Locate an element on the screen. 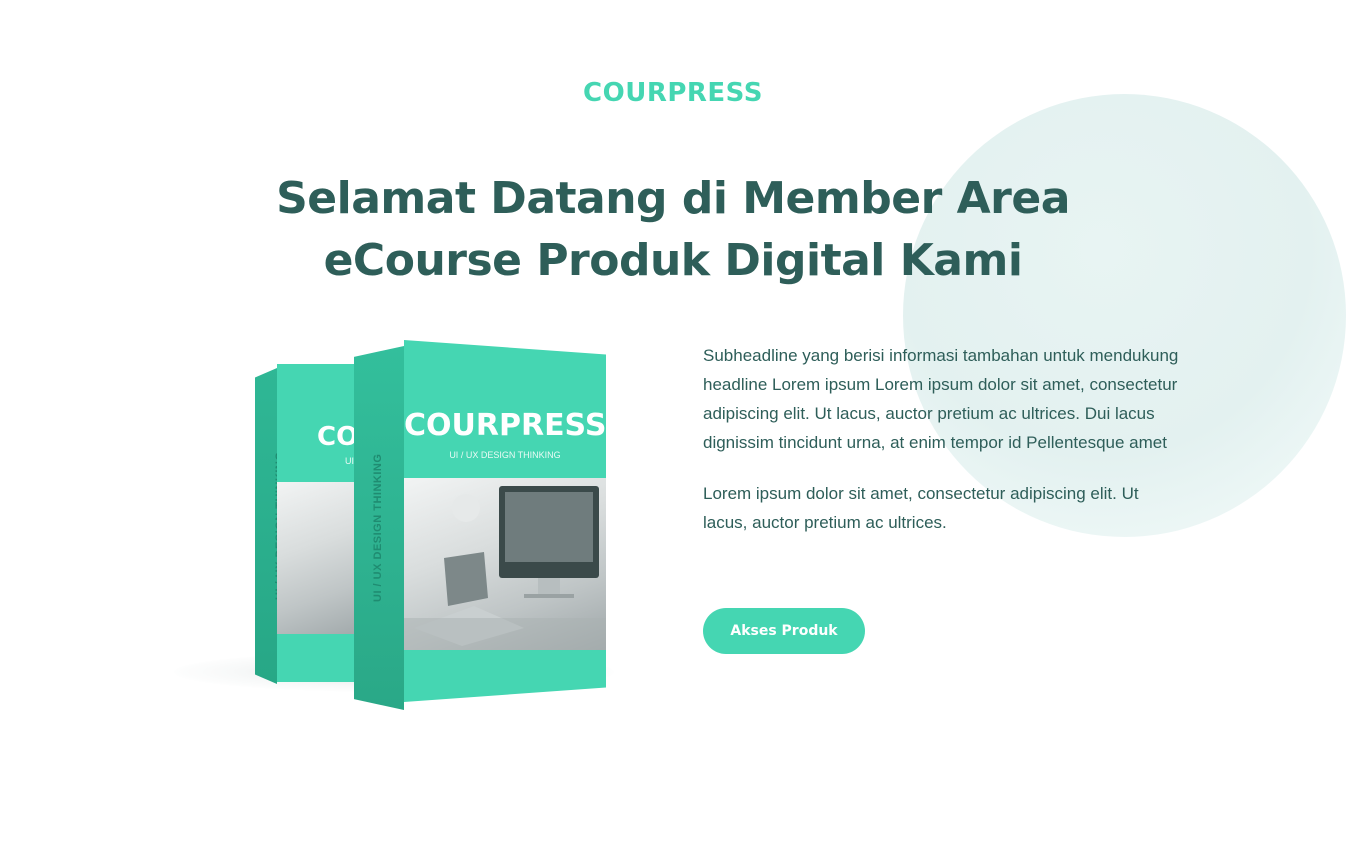 The height and width of the screenshot is (848, 1346). desk-workspace-illustration is located at coordinates (505, 568).